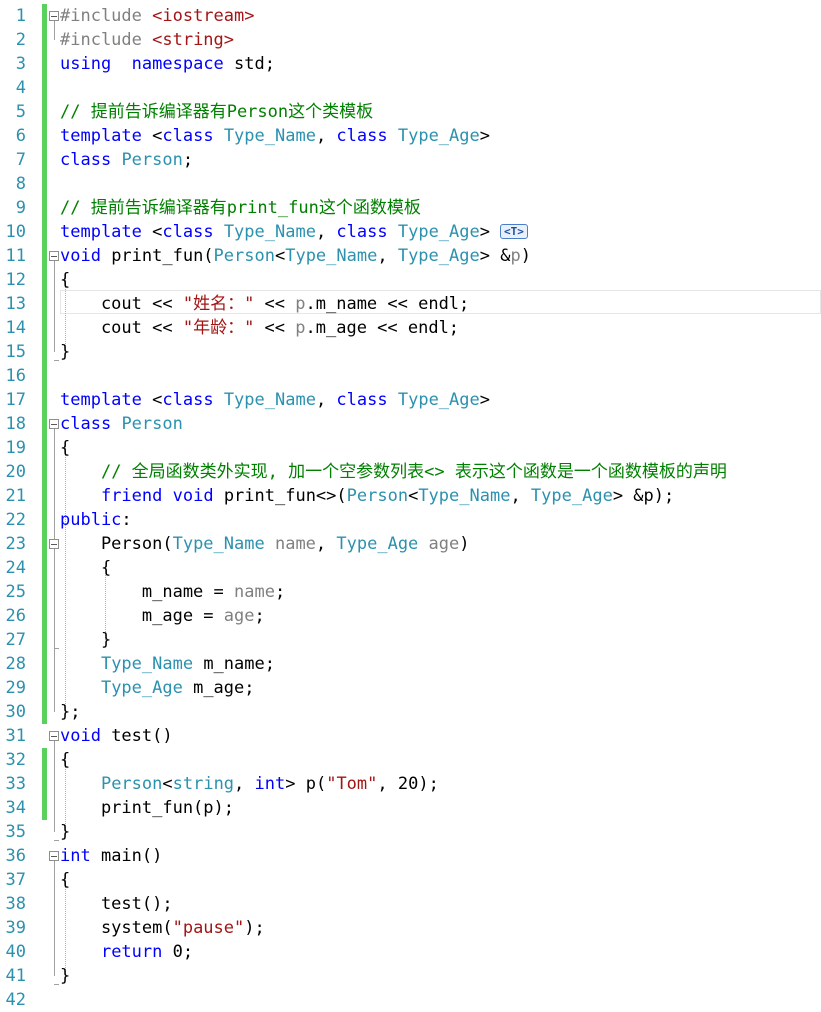  What do you see at coordinates (410, 64) in the screenshot?
I see `code-line: 3 using namespace std;` at bounding box center [410, 64].